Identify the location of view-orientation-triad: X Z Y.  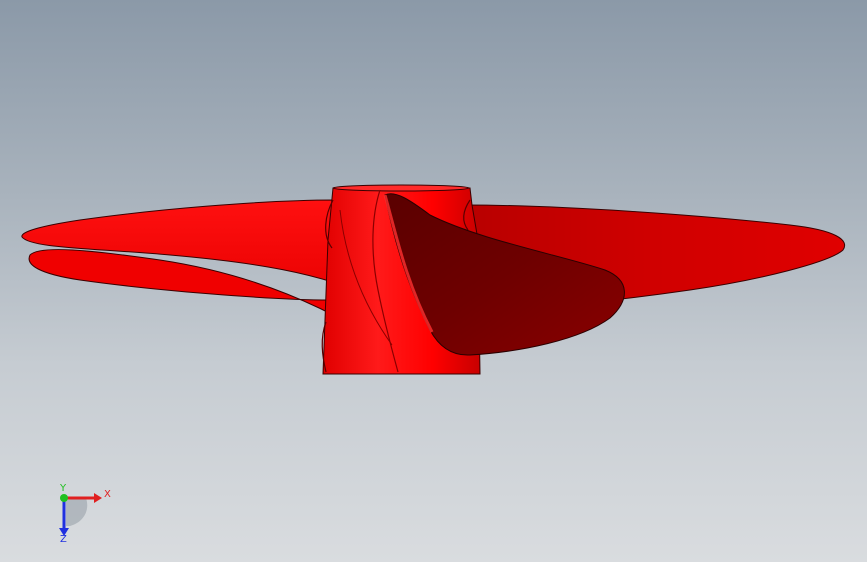
(84, 515).